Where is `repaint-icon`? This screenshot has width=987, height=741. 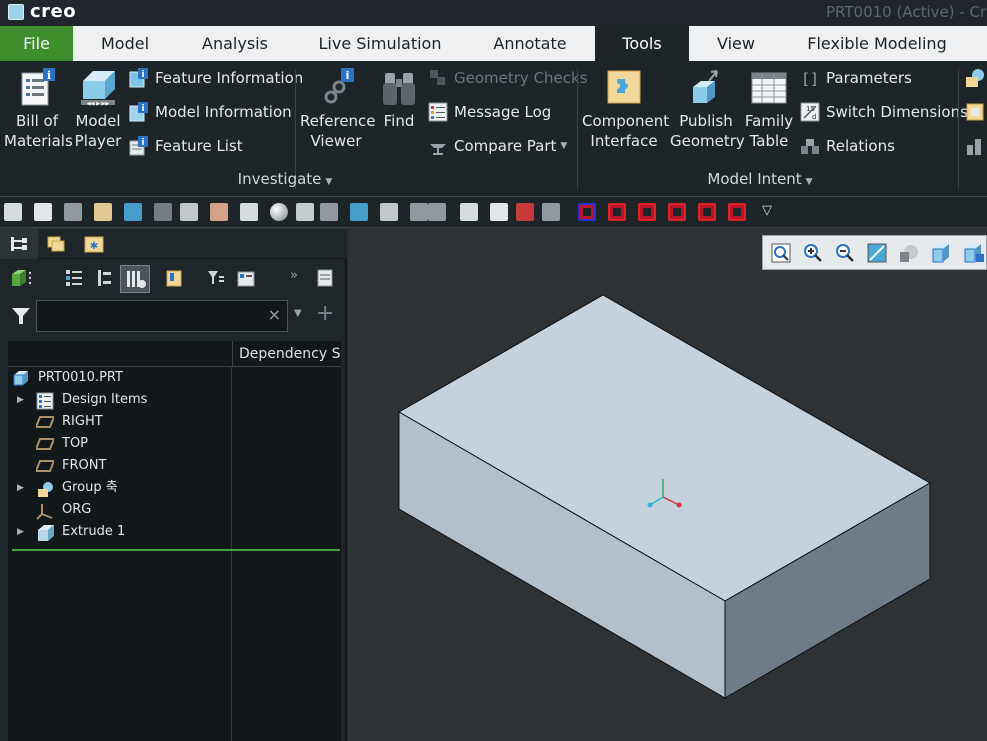 repaint-icon is located at coordinates (877, 253).